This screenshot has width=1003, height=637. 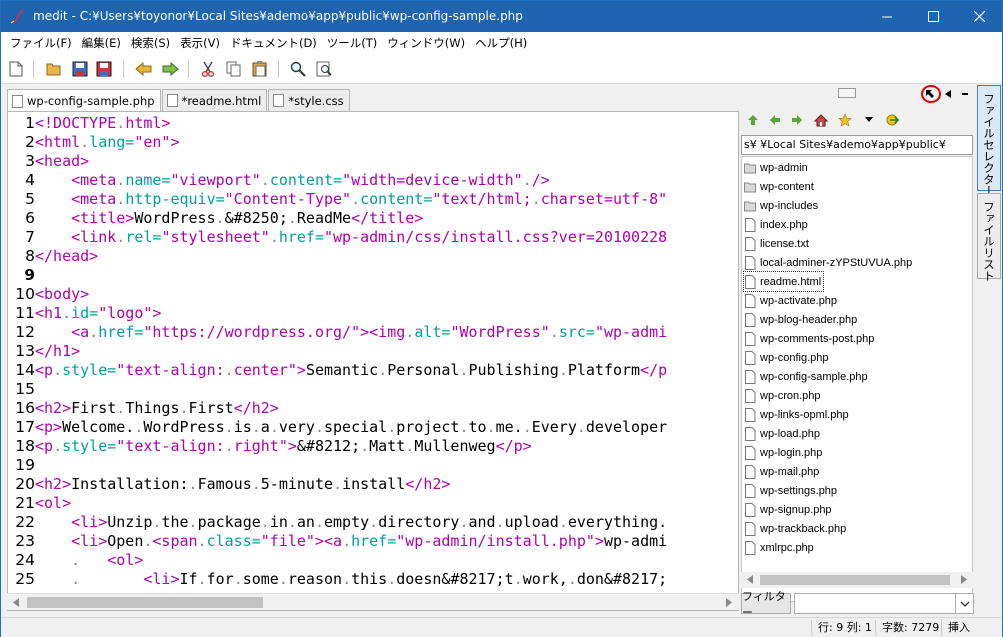 What do you see at coordinates (781, 471) in the screenshot?
I see `file-item: wp-mail.php` at bounding box center [781, 471].